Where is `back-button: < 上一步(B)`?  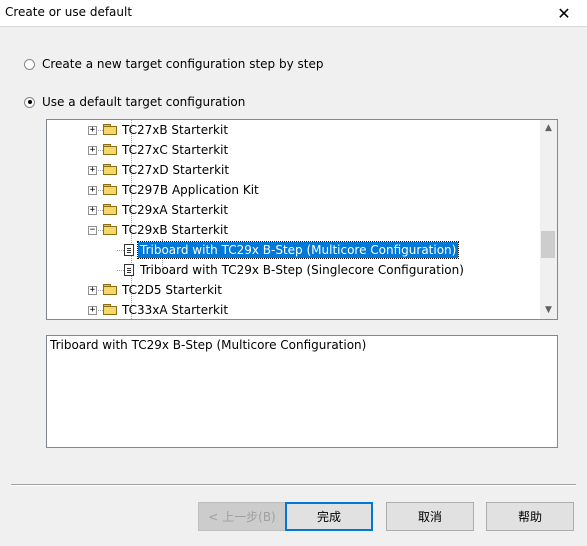 back-button: < 上一步(B) is located at coordinates (242, 516).